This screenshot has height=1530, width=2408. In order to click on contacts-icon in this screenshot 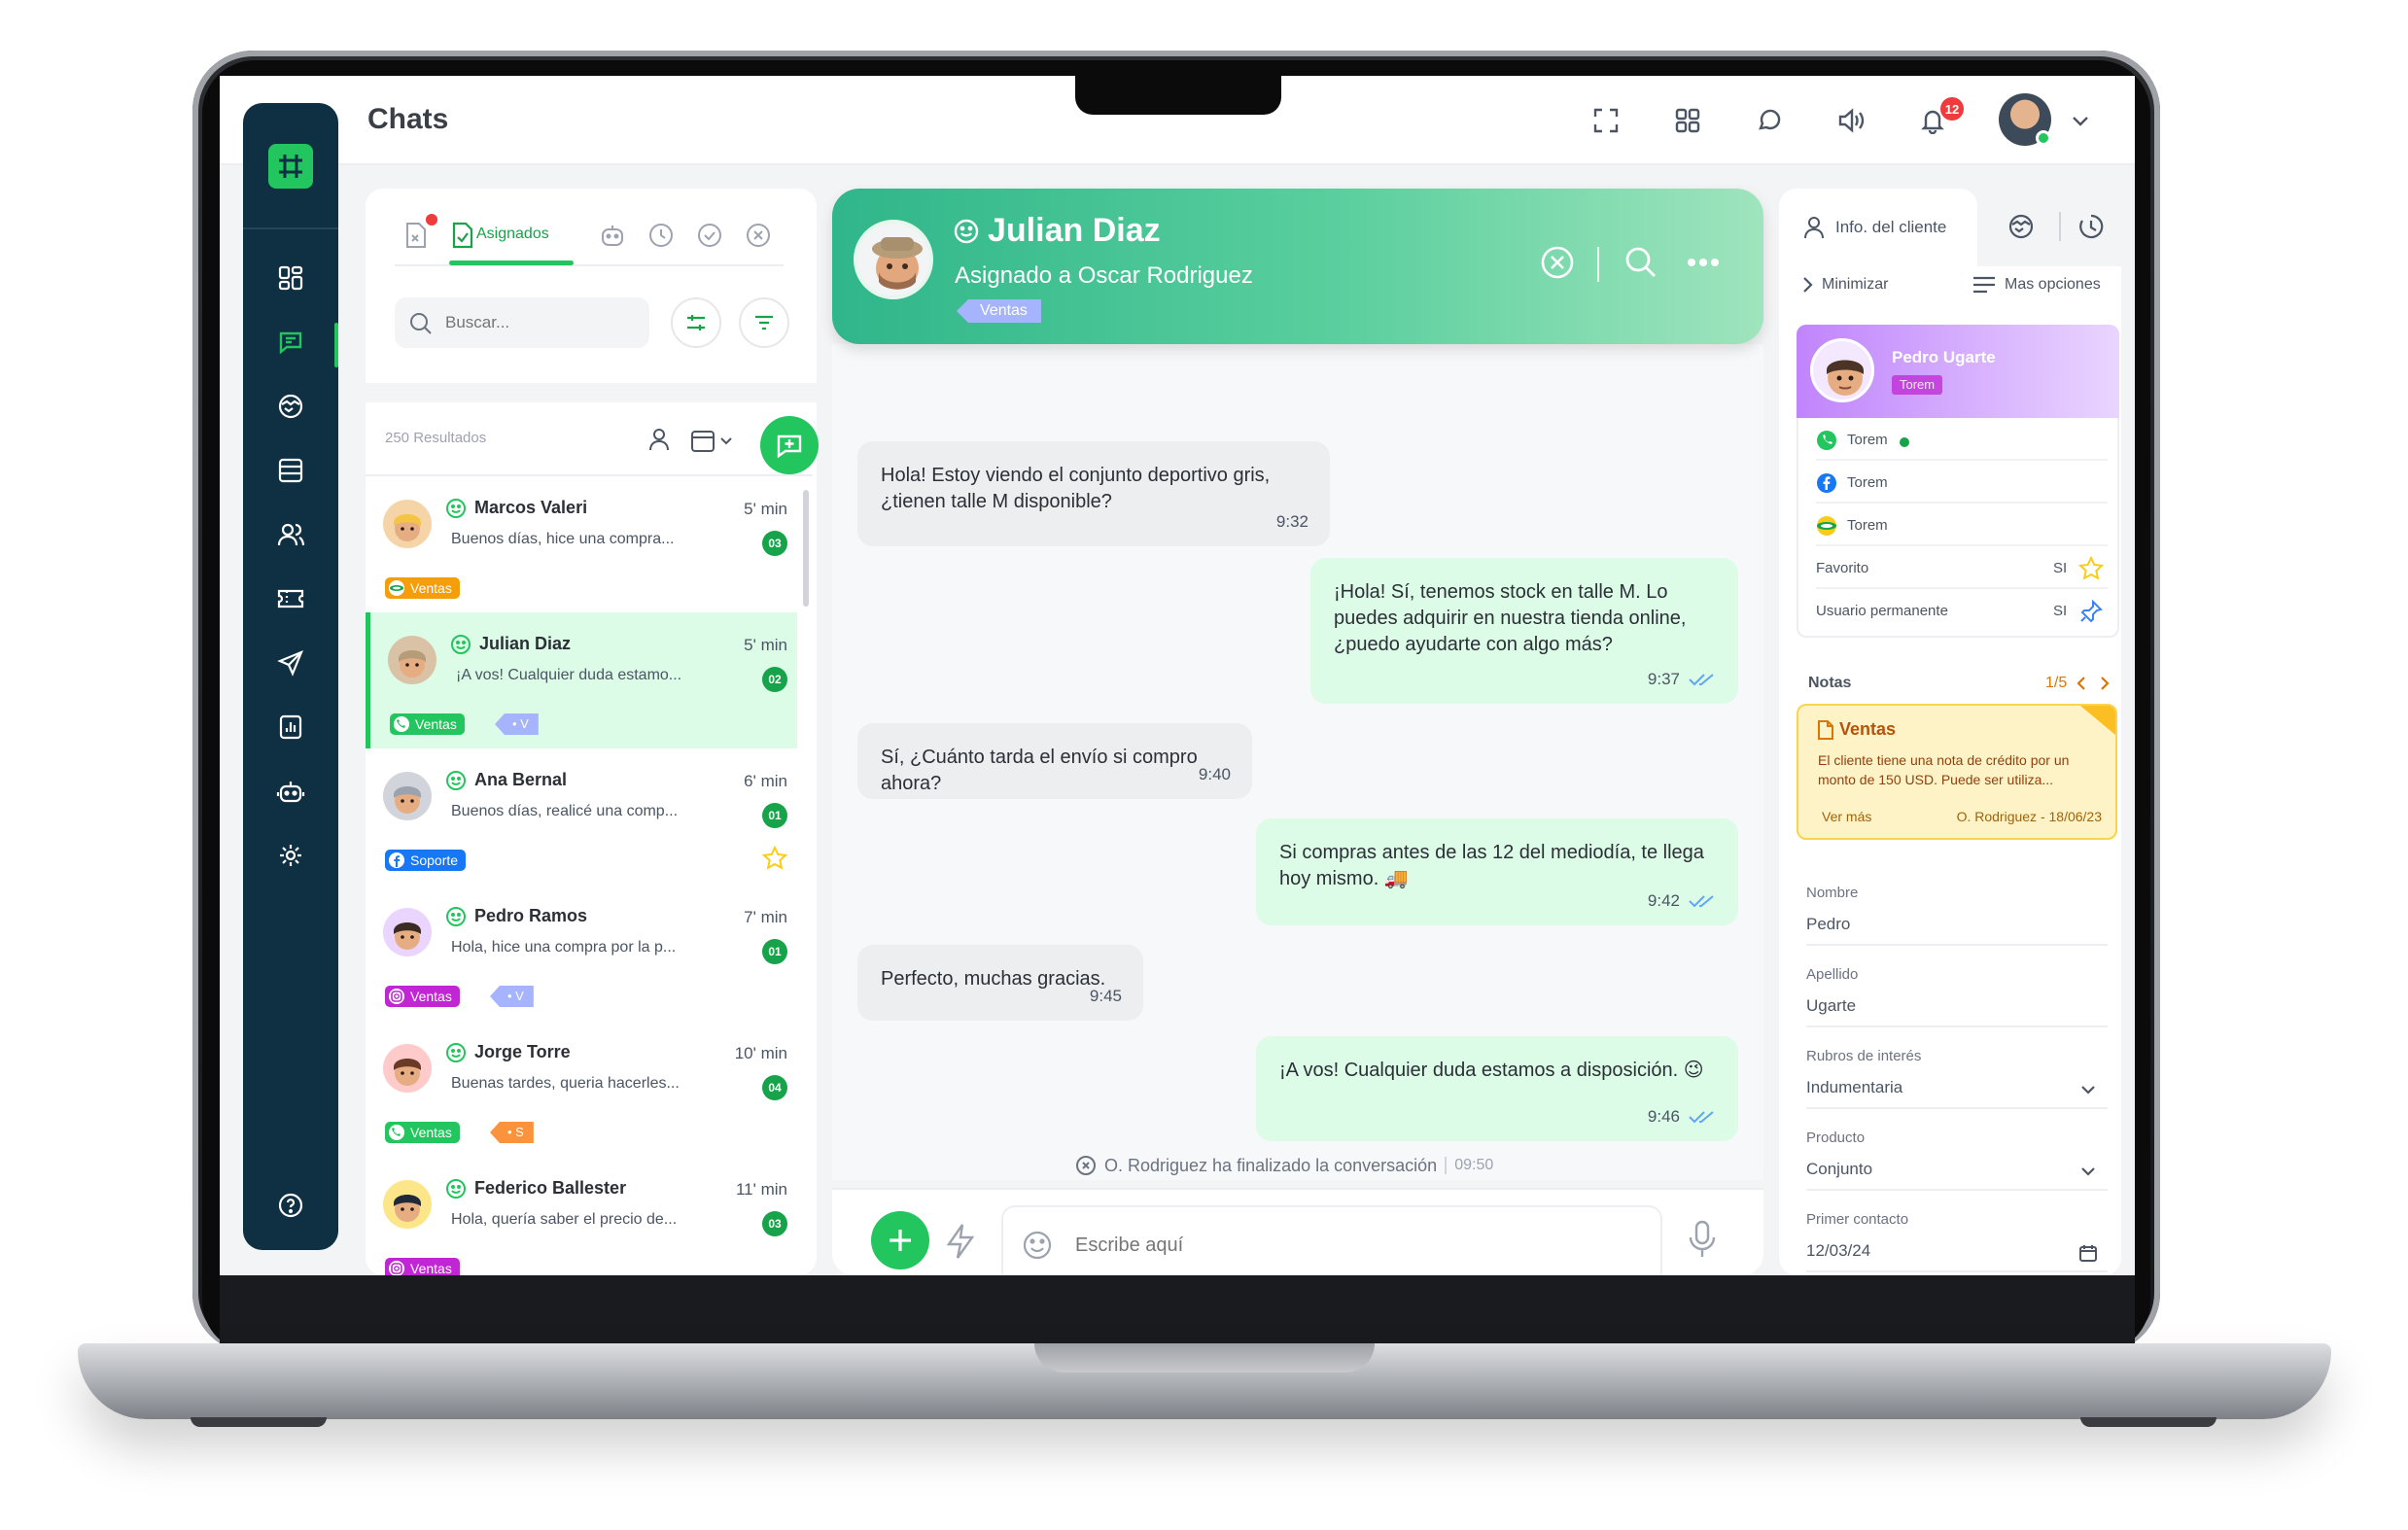, I will do `click(290, 534)`.